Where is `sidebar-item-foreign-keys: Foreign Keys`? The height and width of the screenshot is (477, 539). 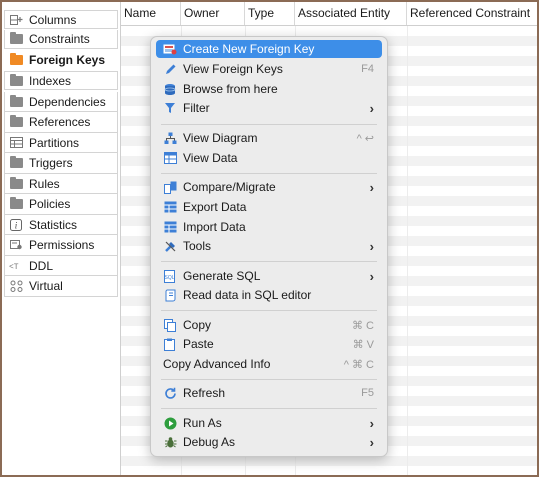
sidebar-item-foreign-keys: Foreign Keys is located at coordinates (61, 60).